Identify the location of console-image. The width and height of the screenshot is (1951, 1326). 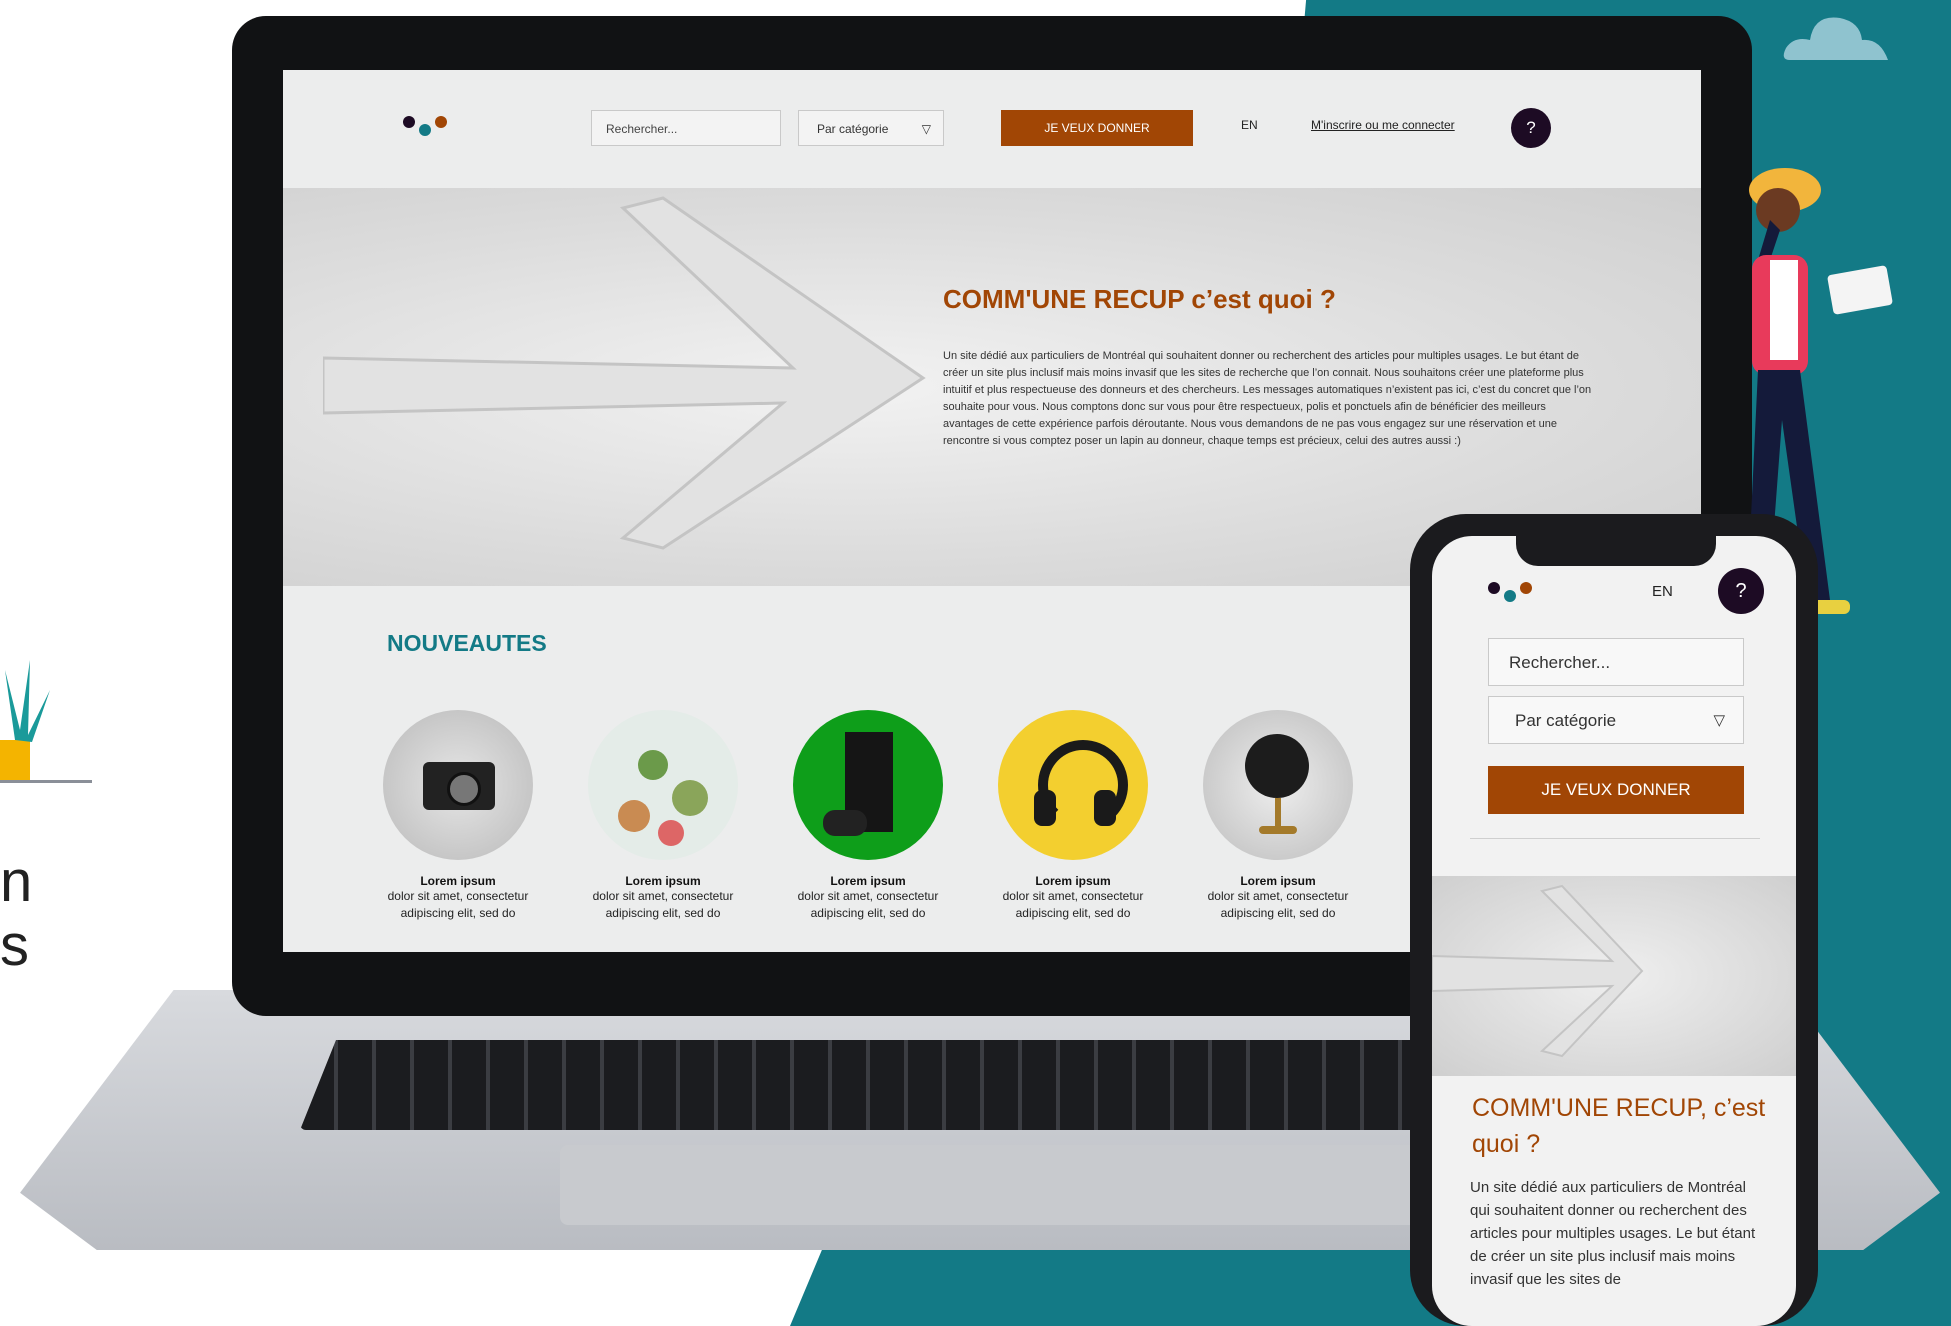
(868, 785).